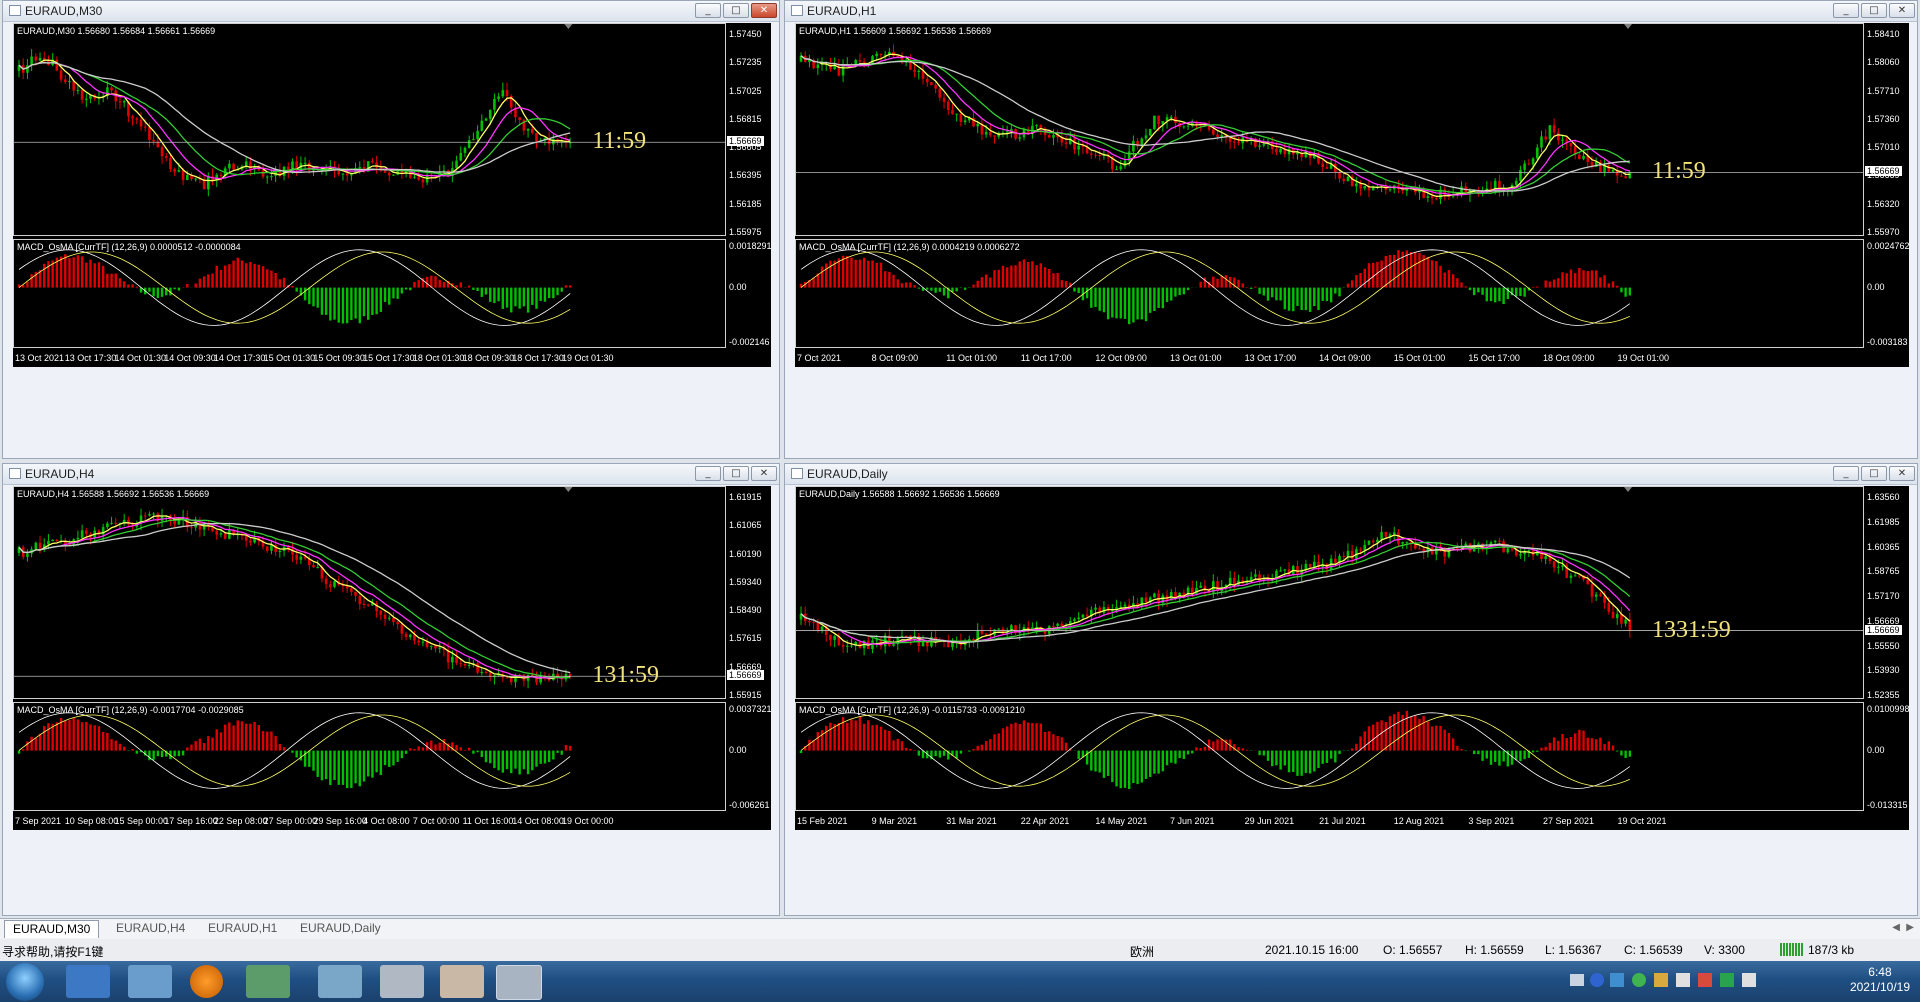 The width and height of the screenshot is (1920, 1002). Describe the element at coordinates (340, 981) in the screenshot. I see `files-icon` at that location.